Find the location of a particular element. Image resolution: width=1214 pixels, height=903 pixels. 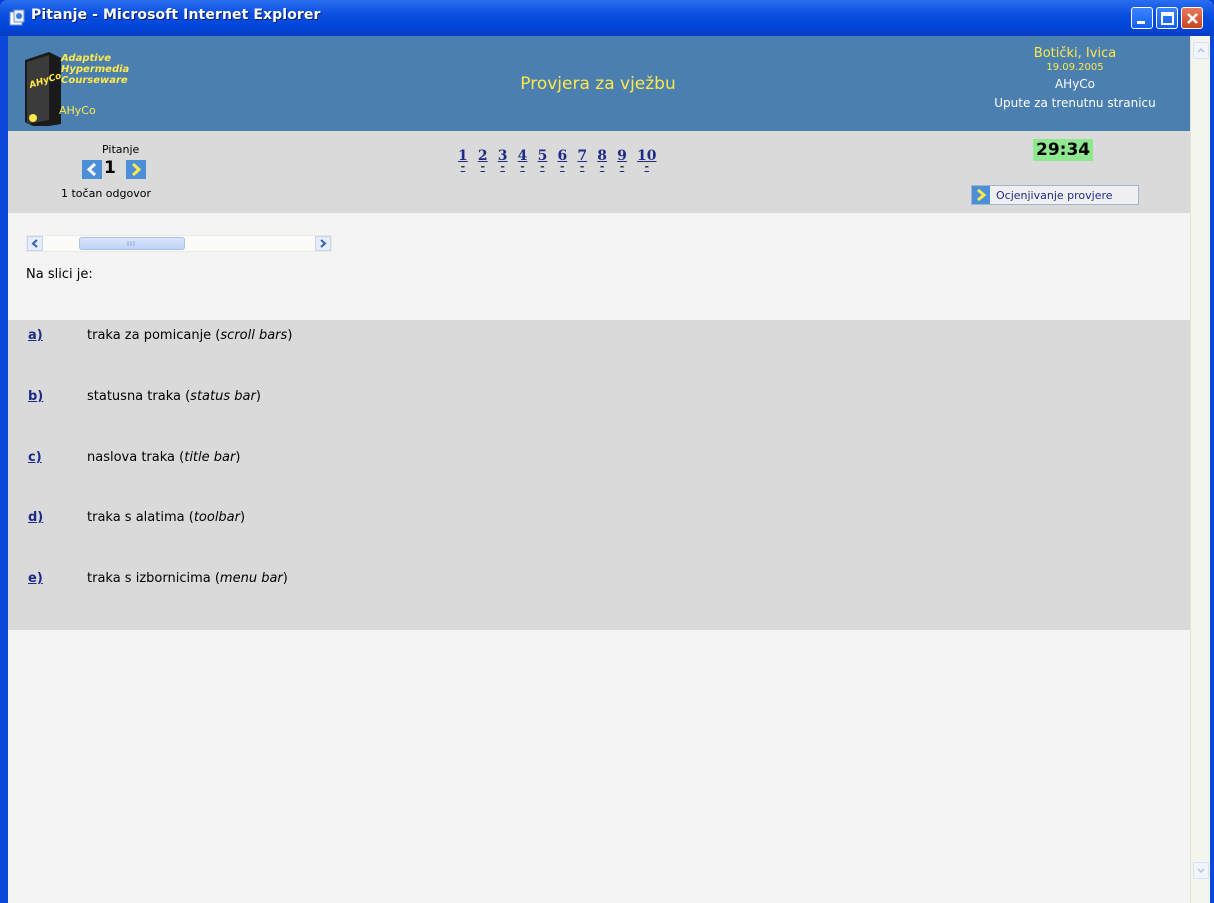

question-label: Pitanje is located at coordinates (121, 149).